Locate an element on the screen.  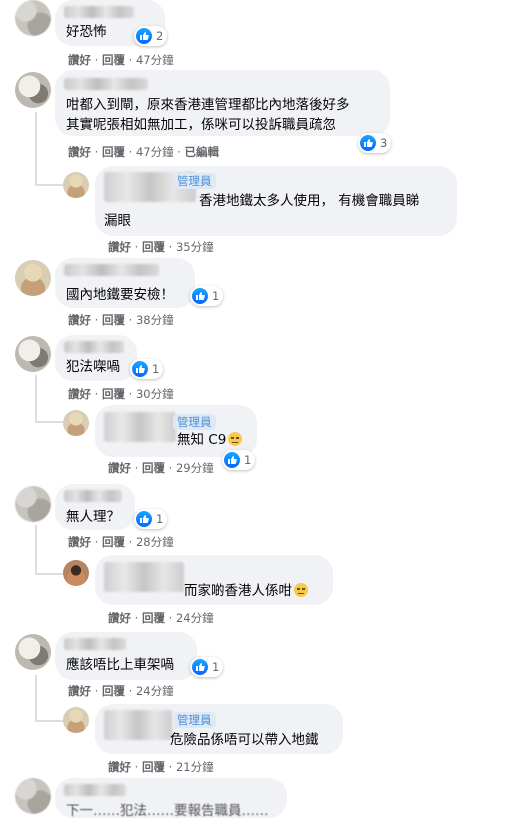
comment-text: 漏眼 is located at coordinates (117, 221).